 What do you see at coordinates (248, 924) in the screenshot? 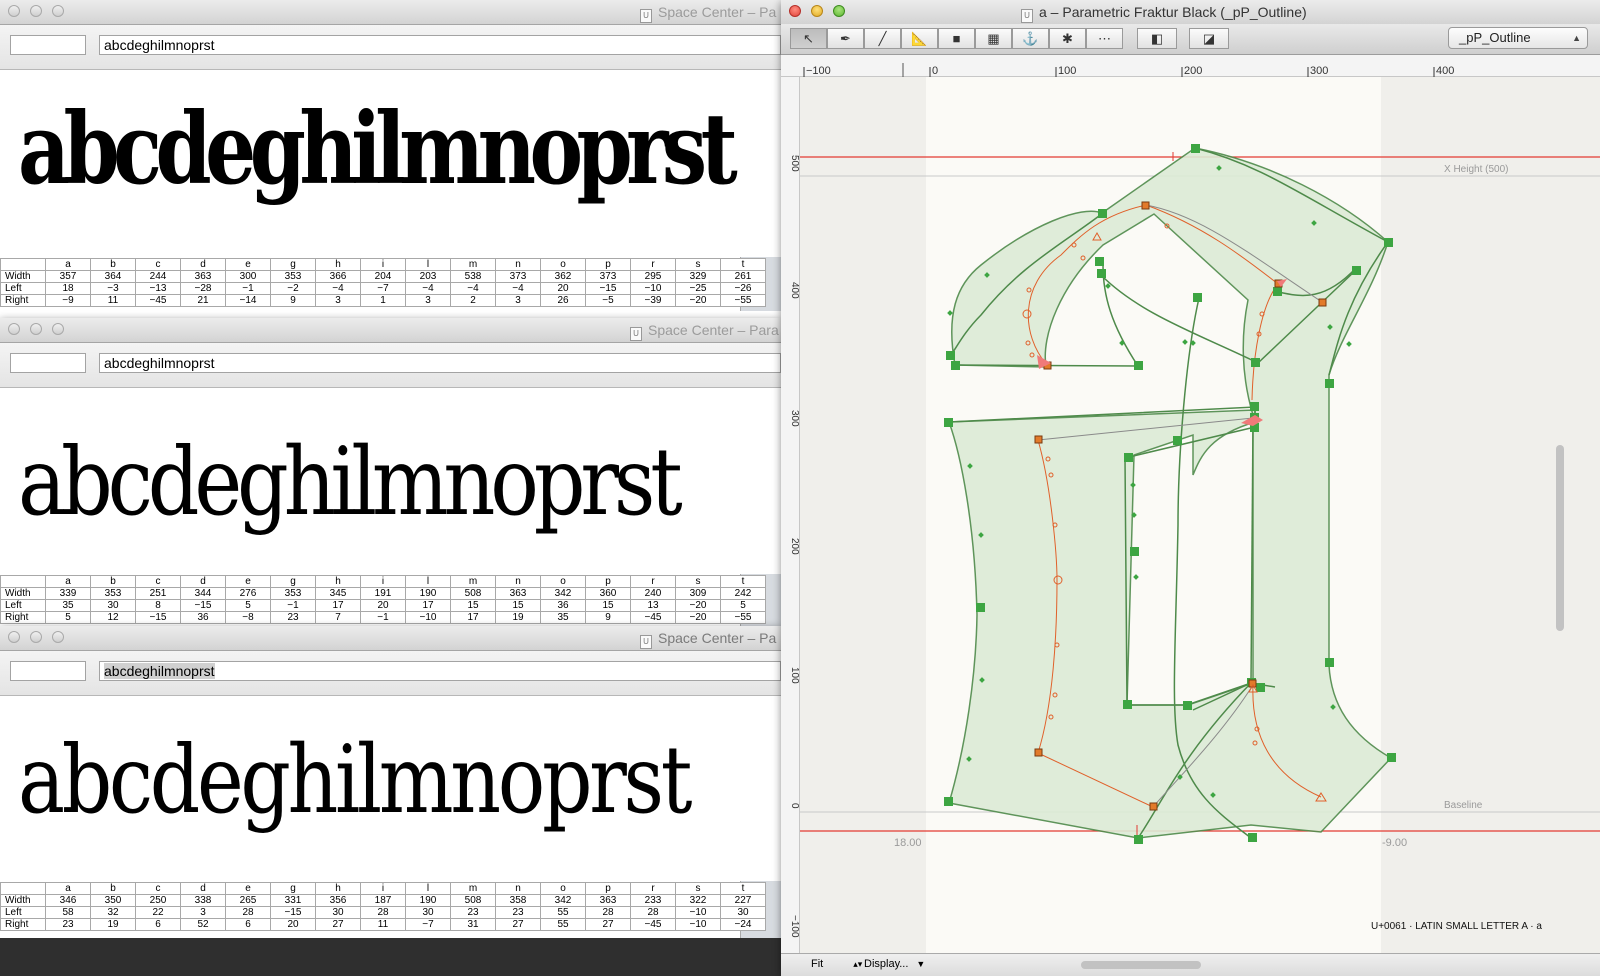
I see `metrics-cell: 6` at bounding box center [248, 924].